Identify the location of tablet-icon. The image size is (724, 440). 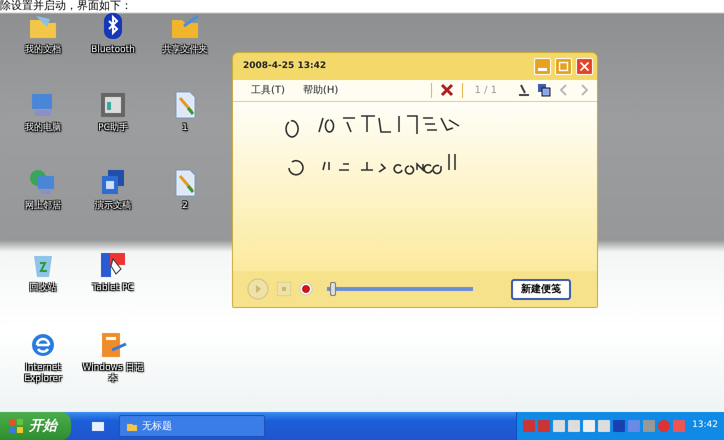
(113, 265).